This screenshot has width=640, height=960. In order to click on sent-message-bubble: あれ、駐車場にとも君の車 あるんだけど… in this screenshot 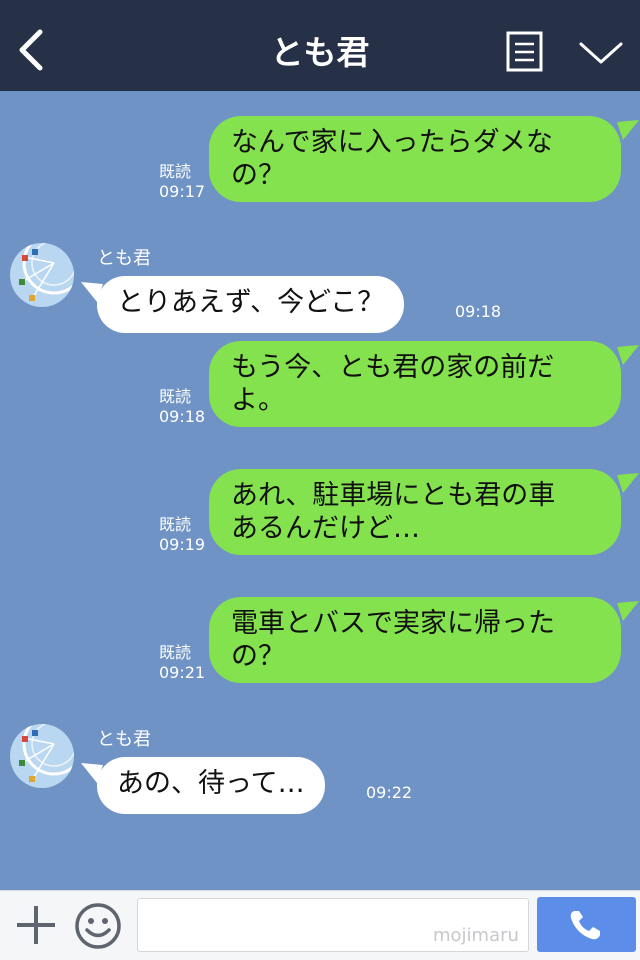, I will do `click(424, 512)`.